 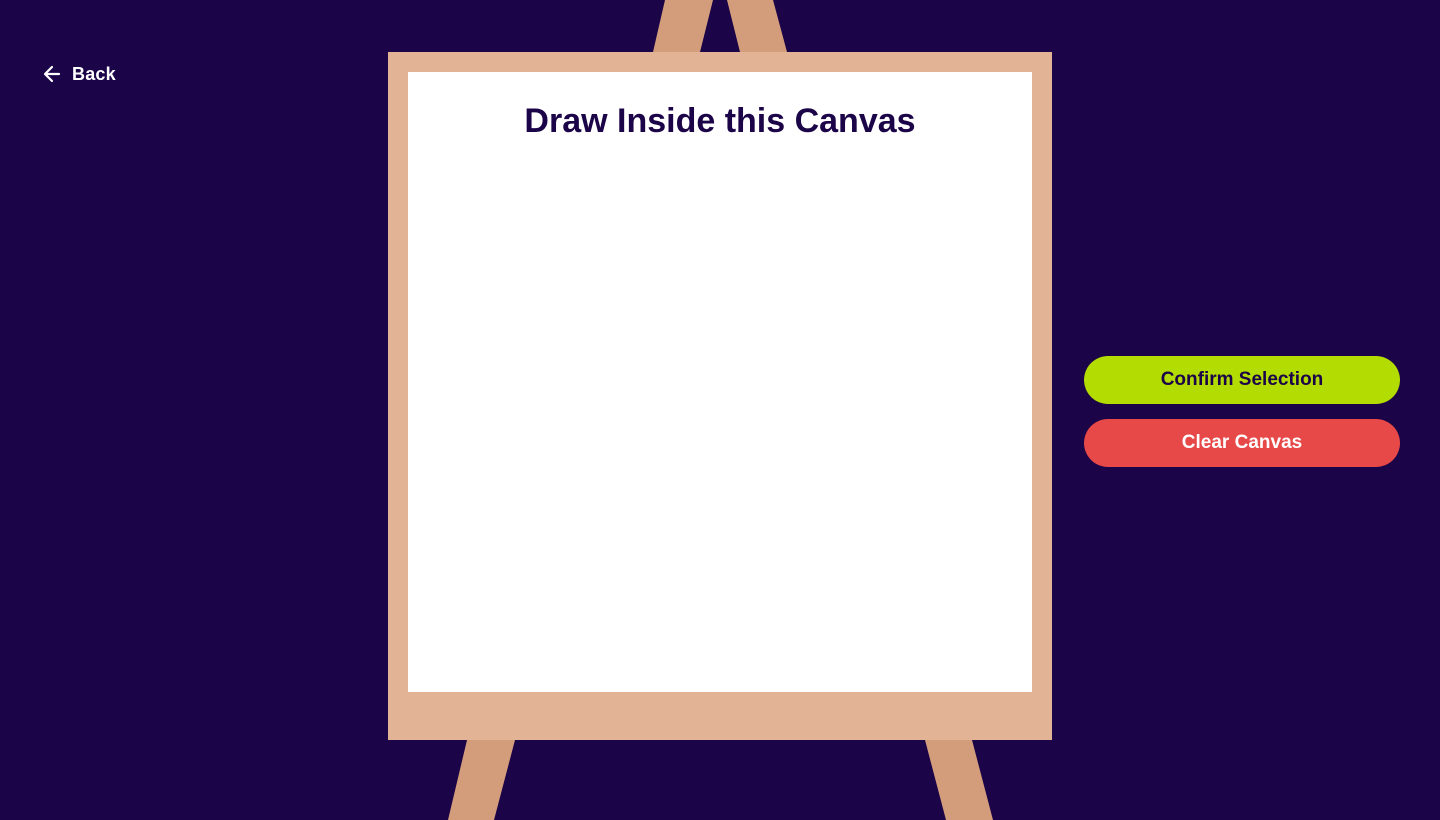 I want to click on back-label: Back, so click(x=94, y=73).